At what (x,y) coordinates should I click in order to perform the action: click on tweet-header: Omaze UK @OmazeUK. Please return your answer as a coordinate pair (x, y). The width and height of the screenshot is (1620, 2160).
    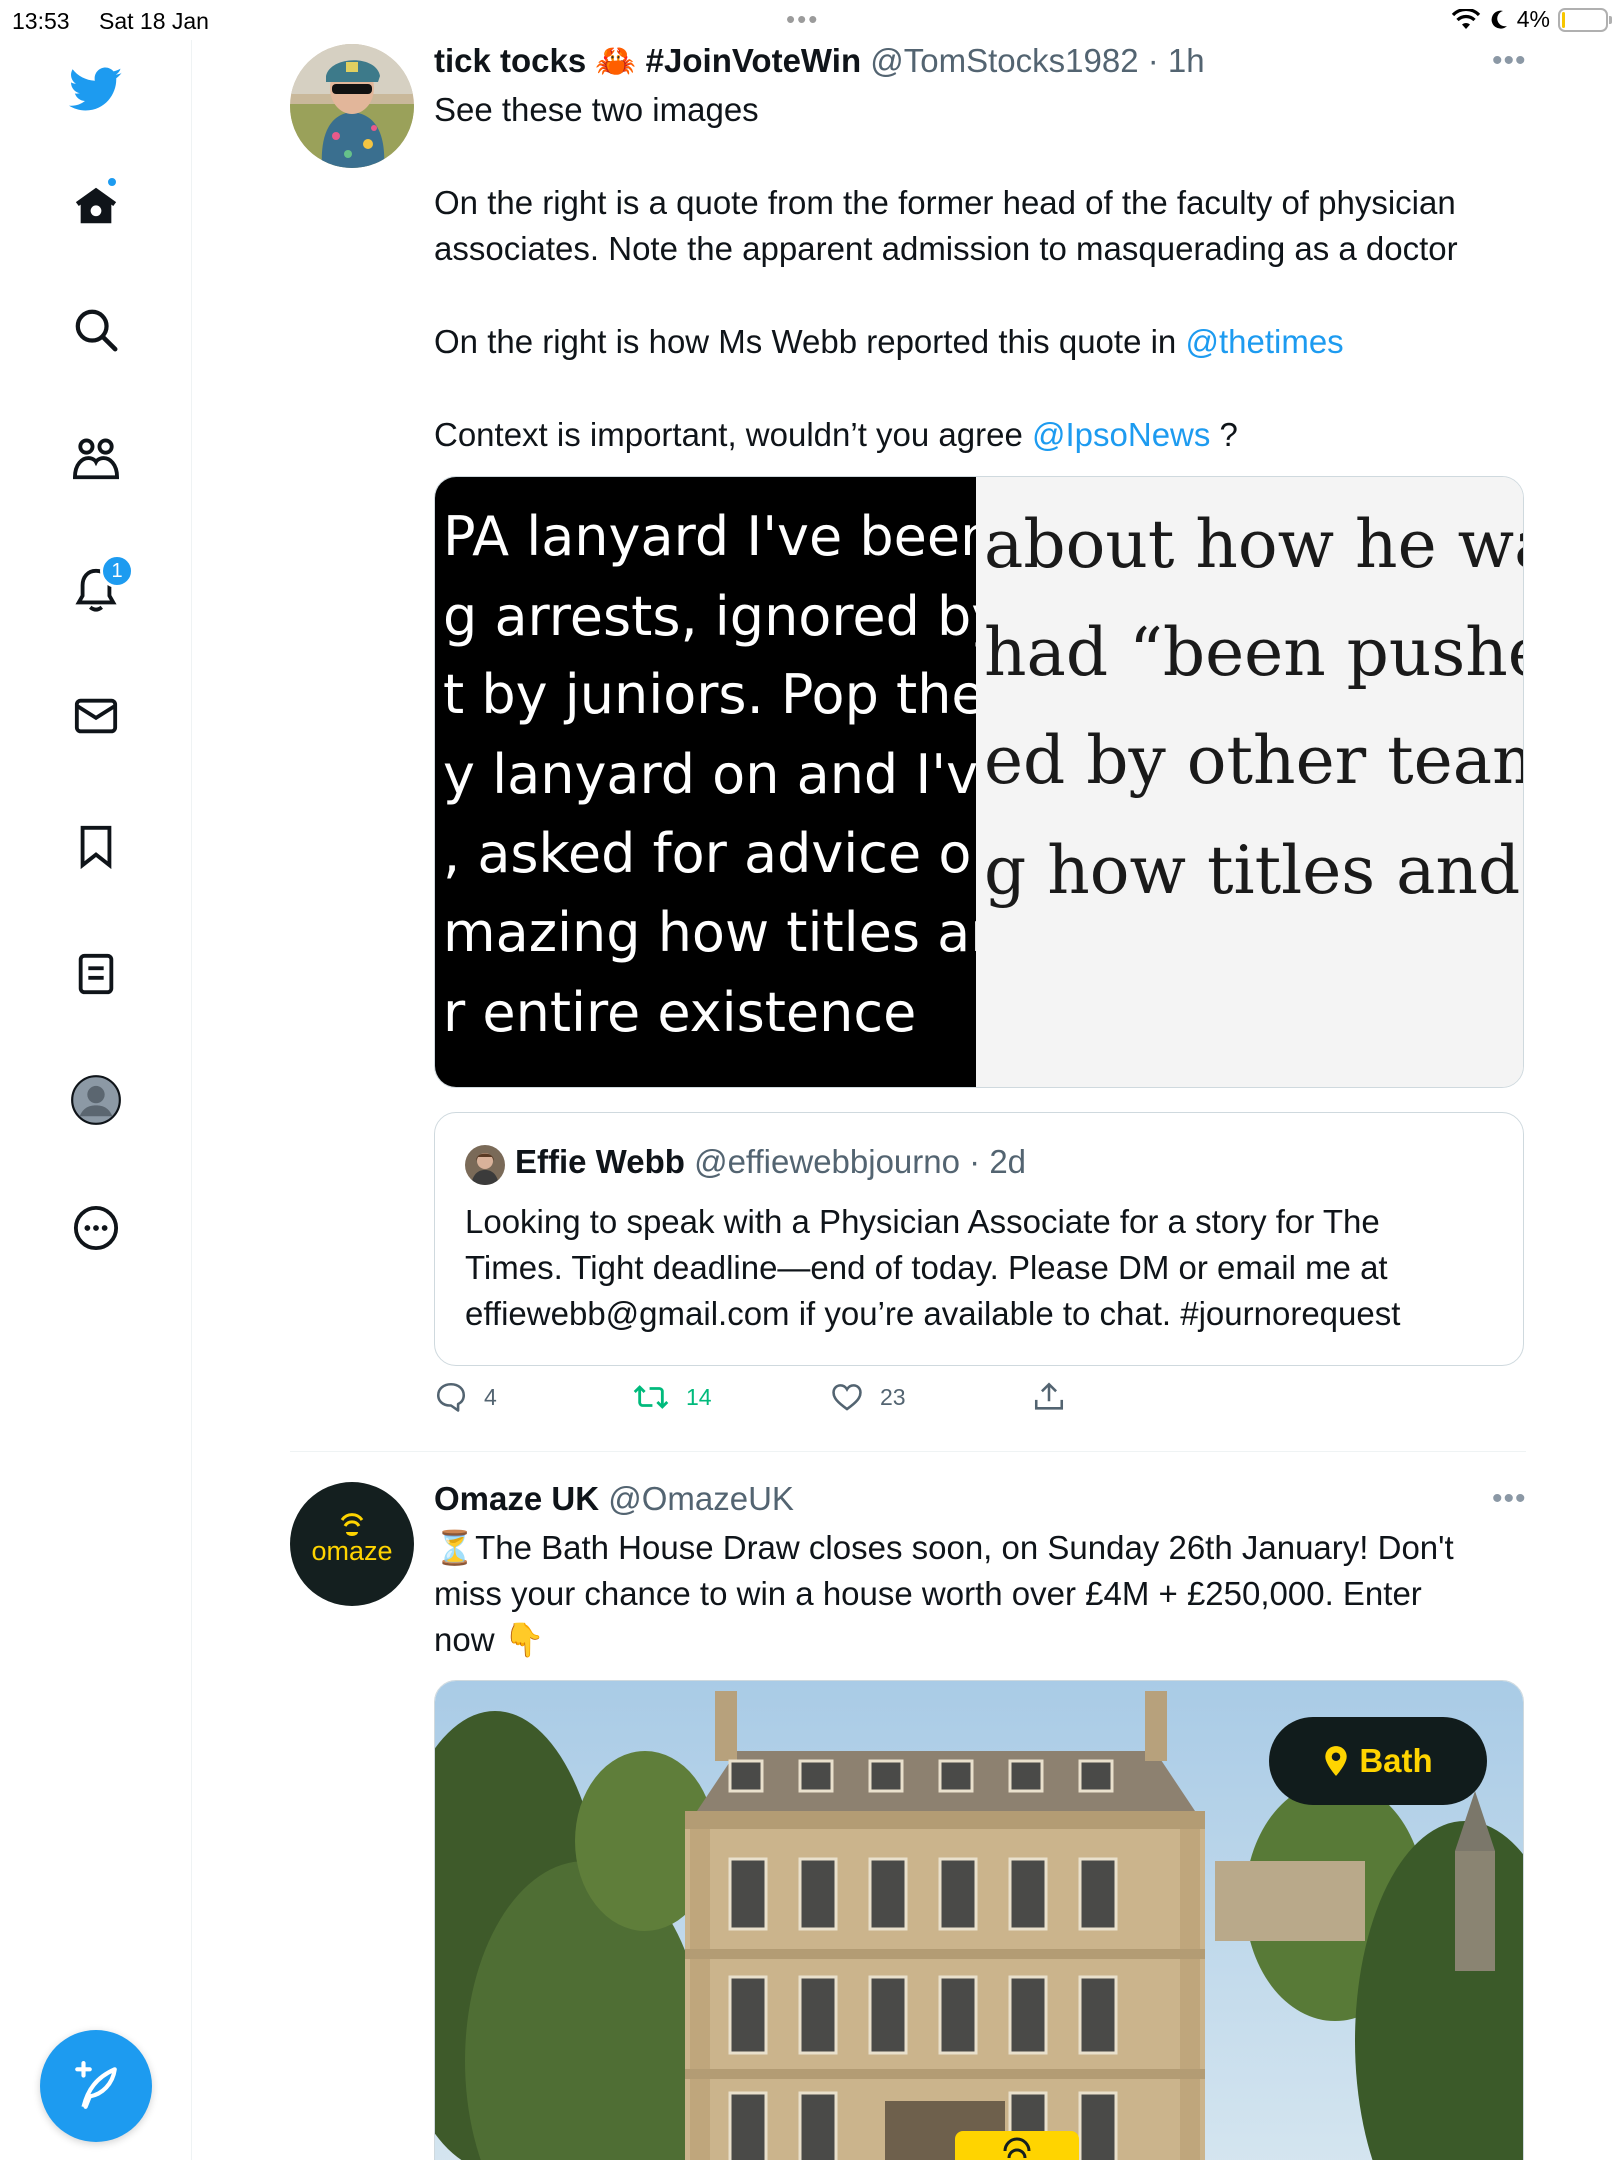
    Looking at the image, I should click on (614, 1499).